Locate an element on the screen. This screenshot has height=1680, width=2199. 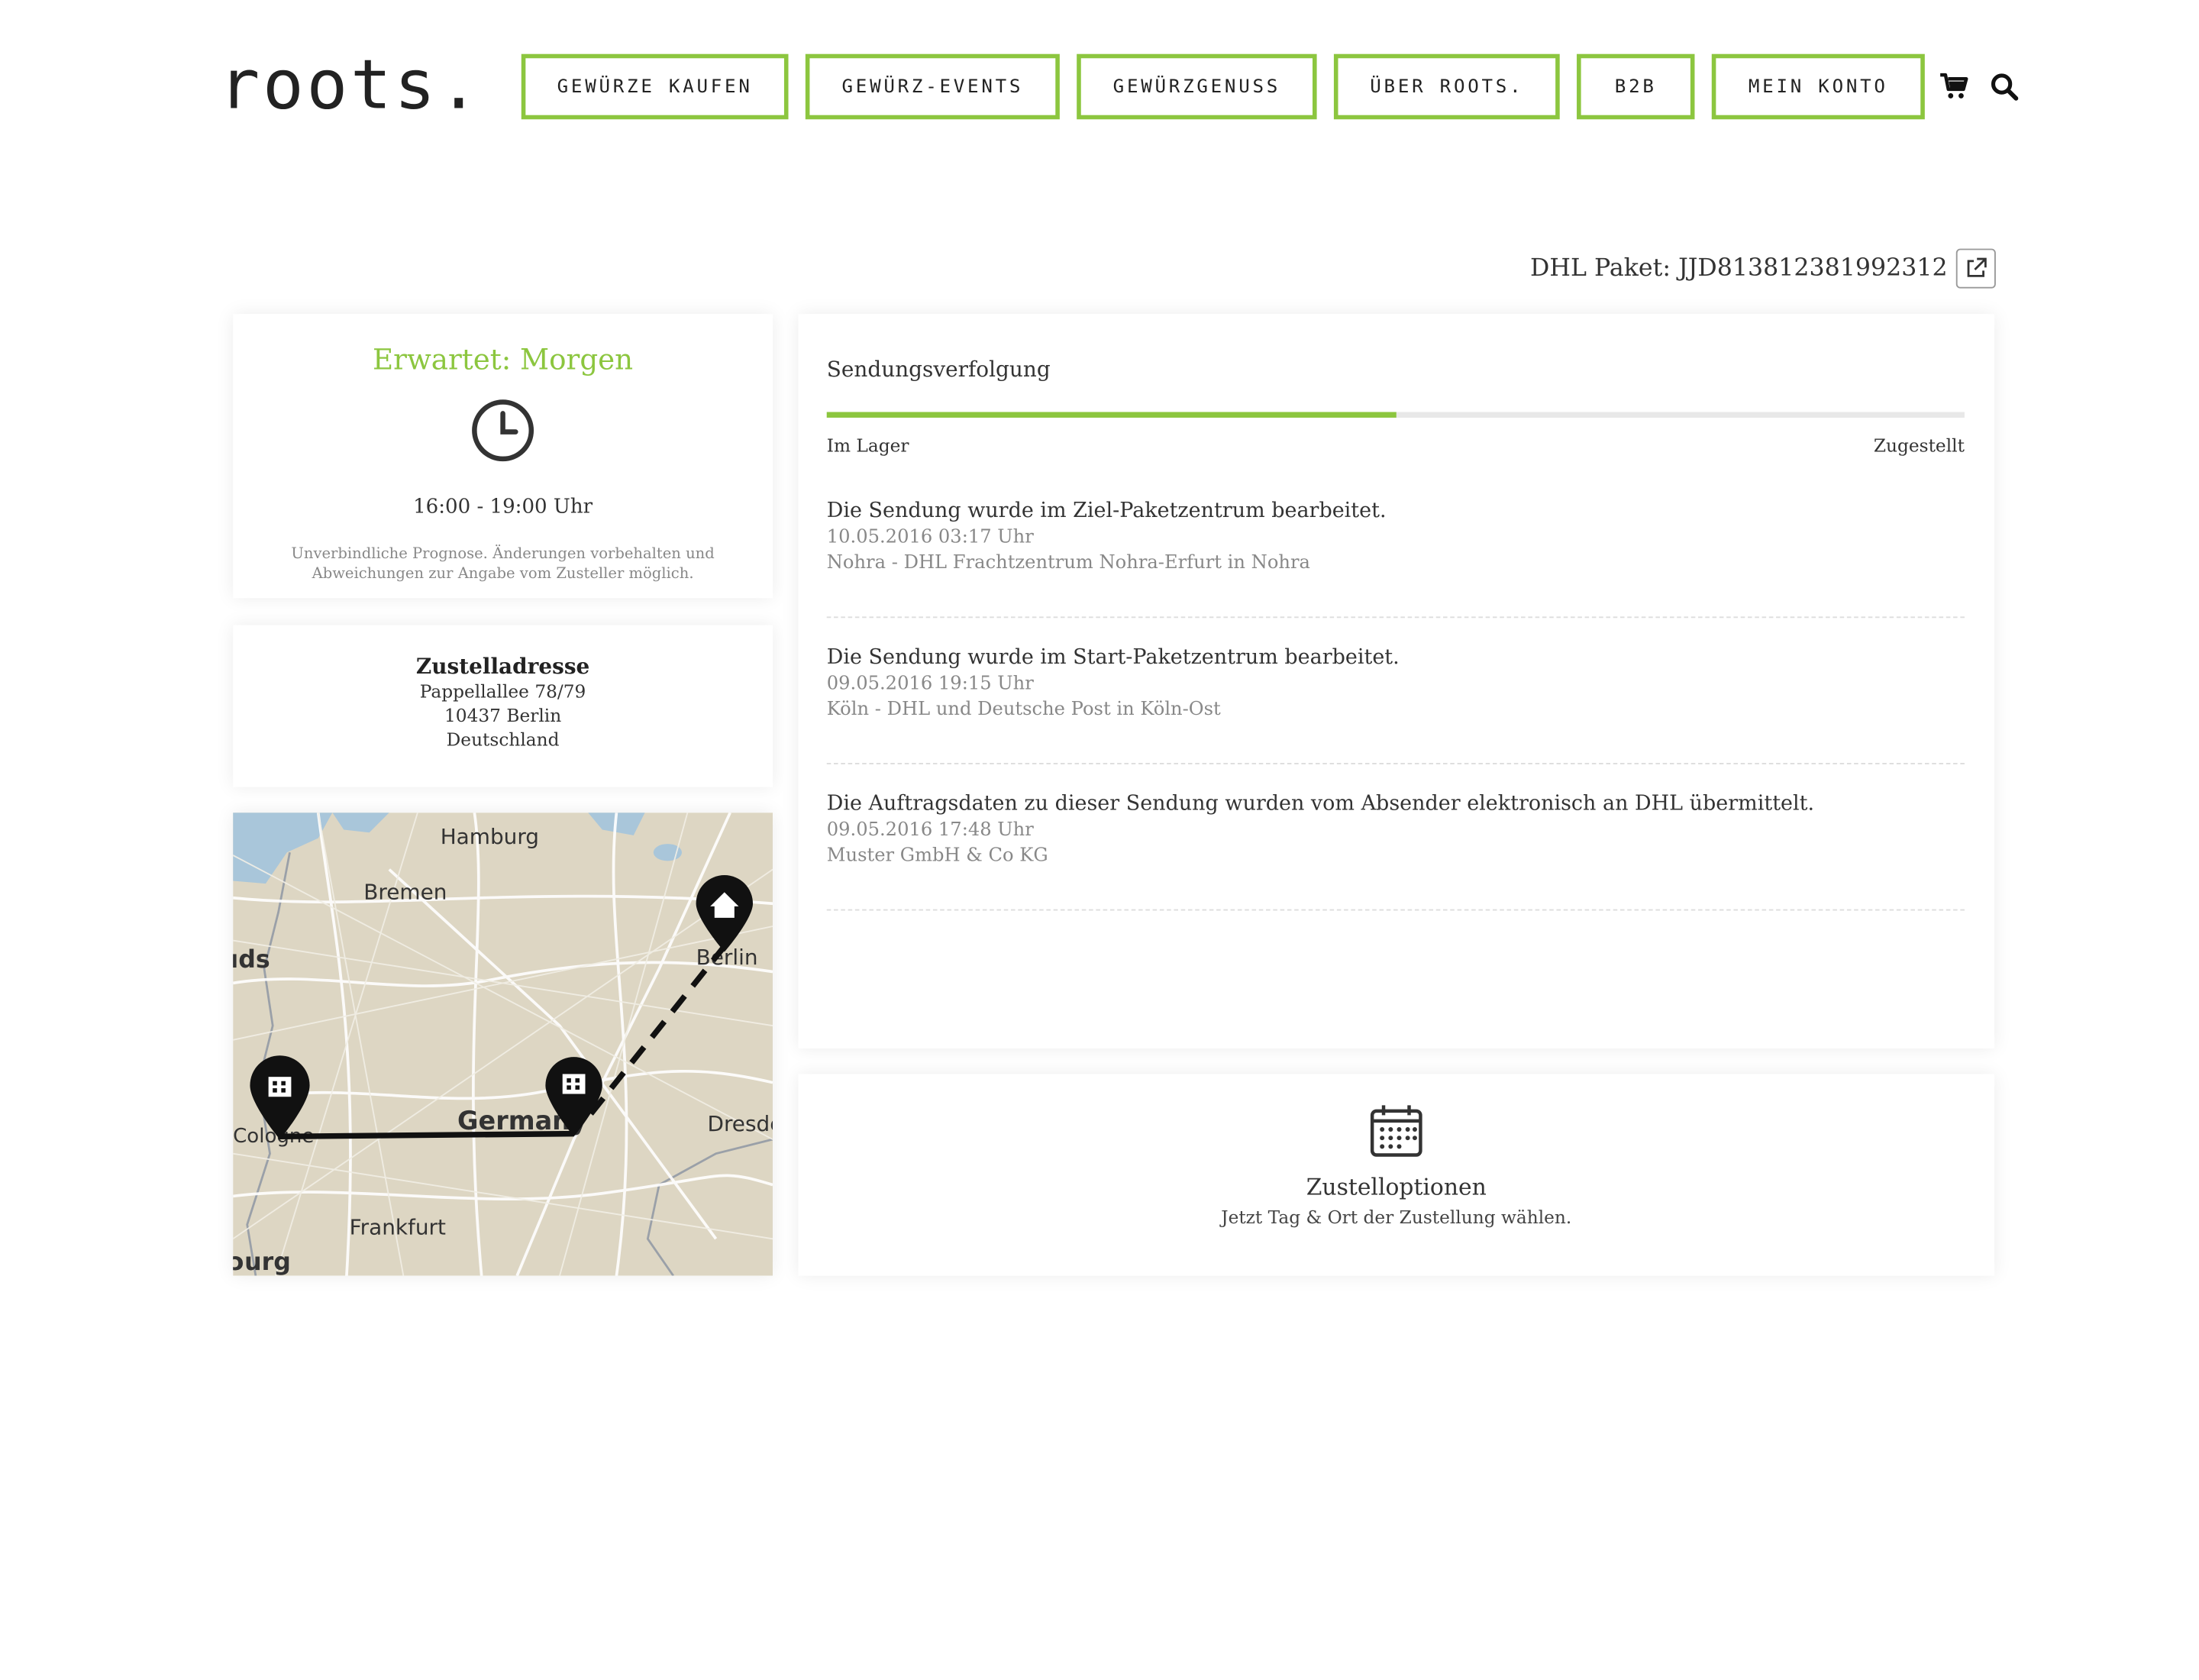
shipment-progress-fill is located at coordinates (1111, 415).